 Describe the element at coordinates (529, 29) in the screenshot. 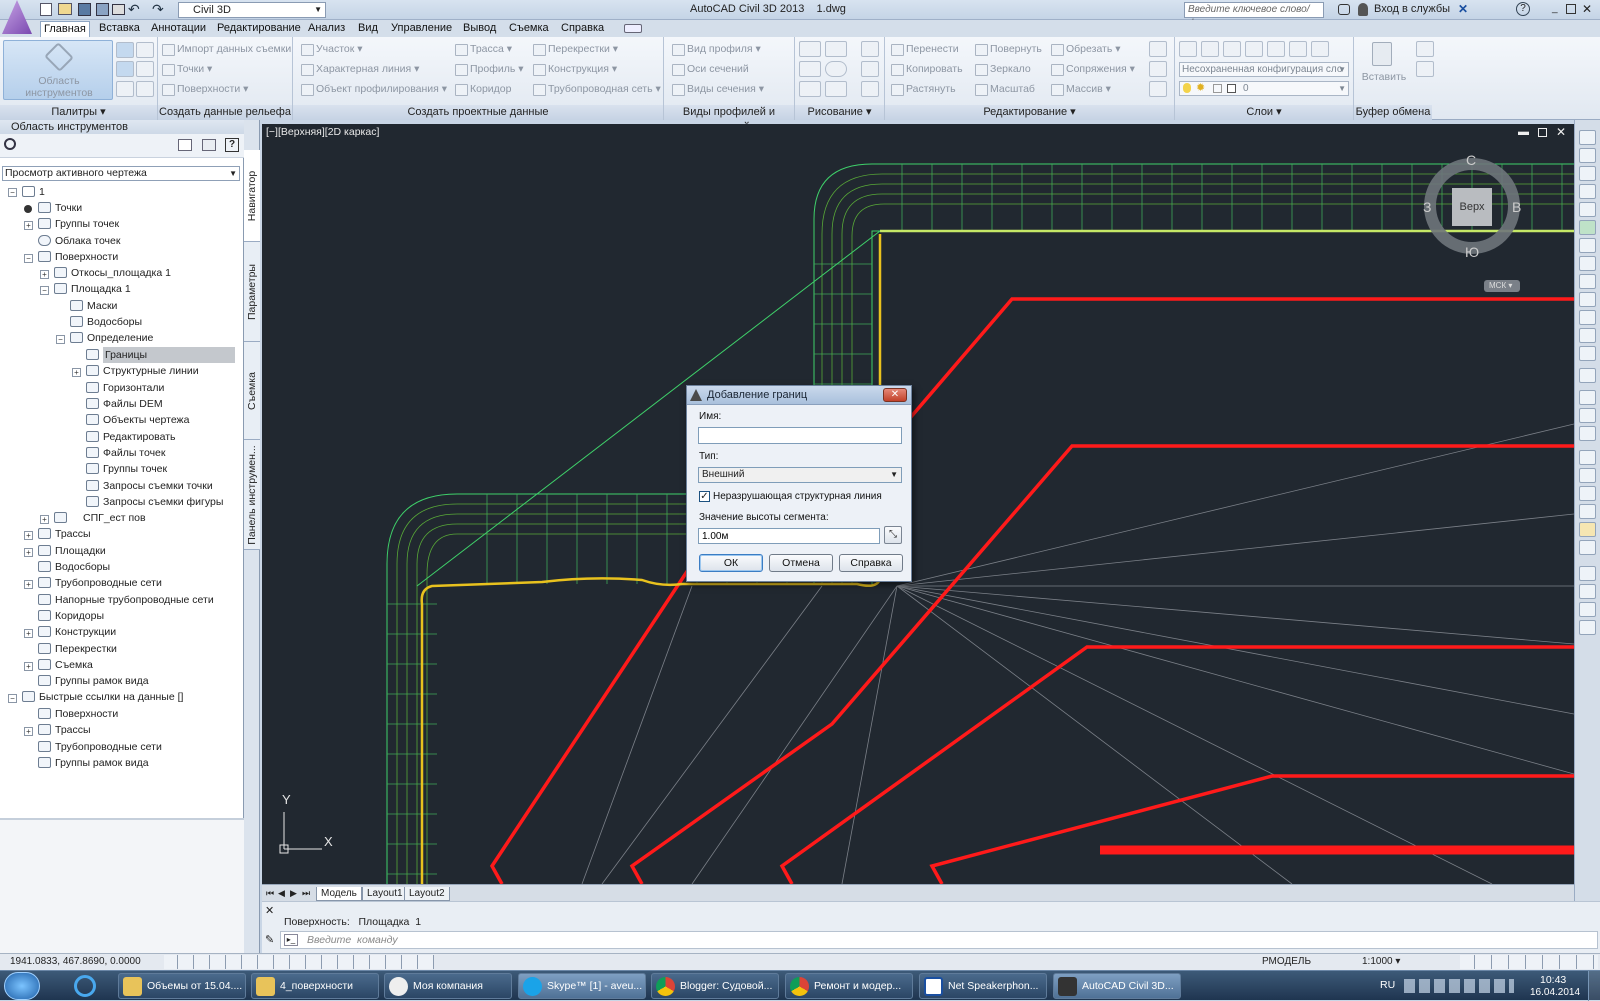

I see `tab-survey: Съемка` at that location.